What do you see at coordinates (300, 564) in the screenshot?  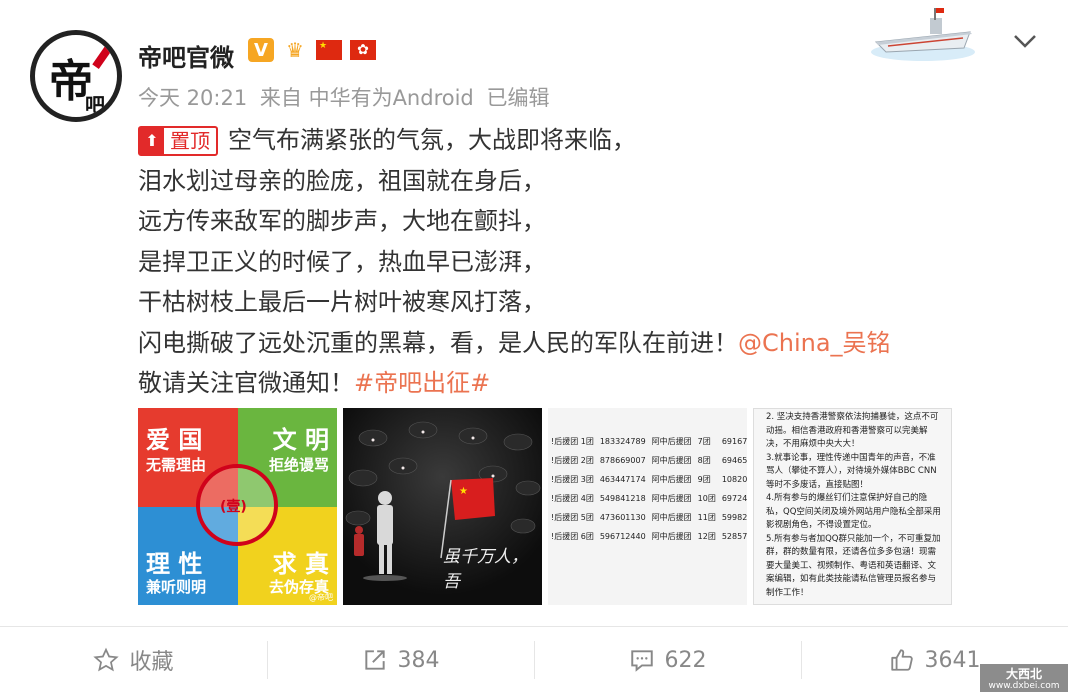 I see `thumb-text: 求 真` at bounding box center [300, 564].